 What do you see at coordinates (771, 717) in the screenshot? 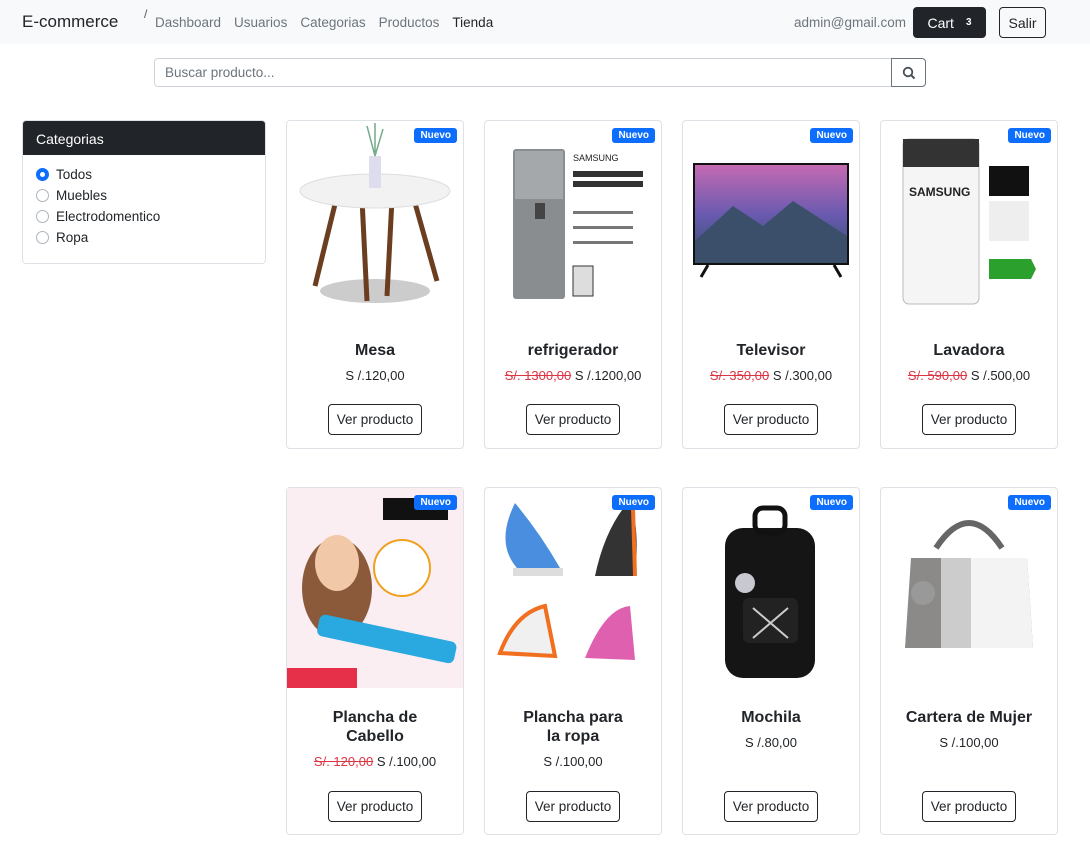
I see `product-title: Mochila` at bounding box center [771, 717].